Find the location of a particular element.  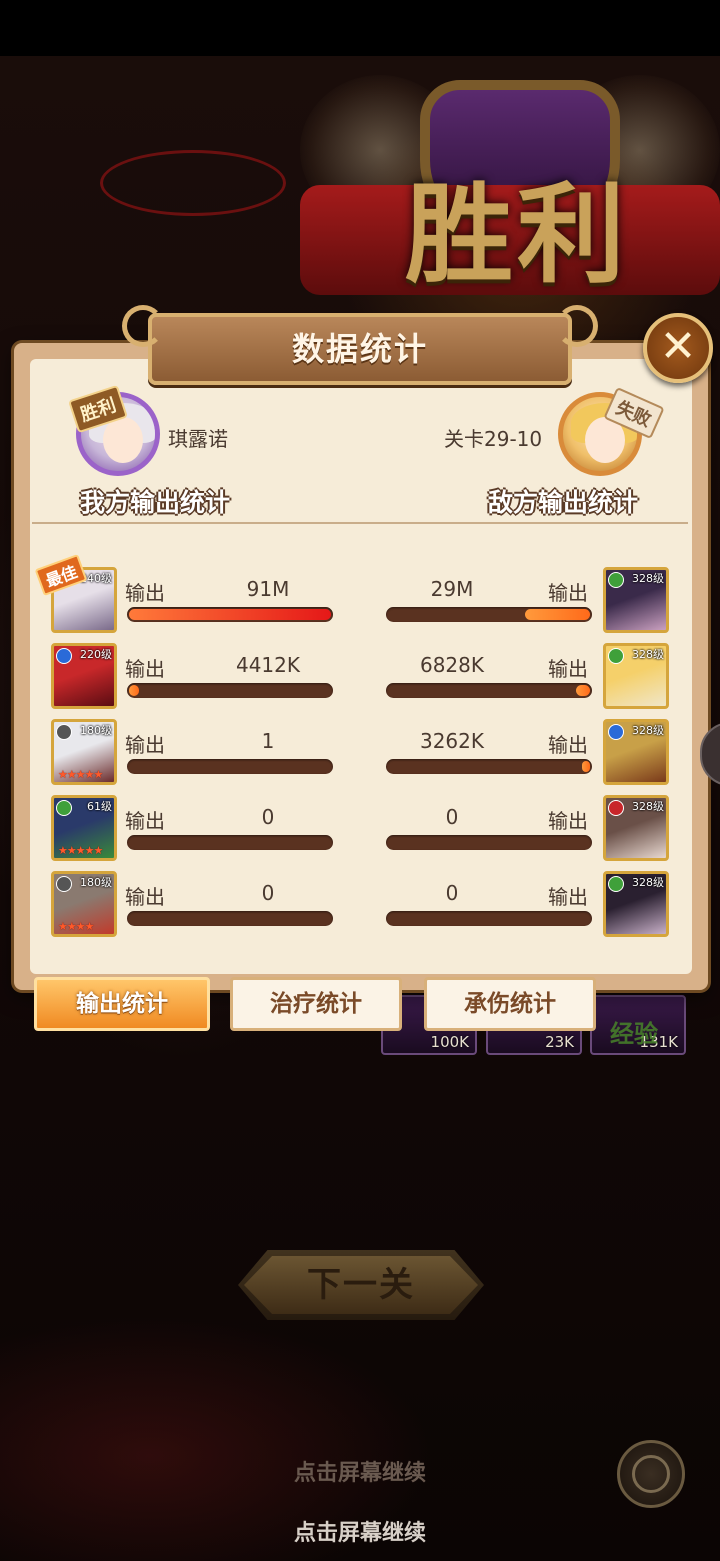

stats-row: 180级 ★★★★ 输出 0 328级输出 0 is located at coordinates (360, 908).